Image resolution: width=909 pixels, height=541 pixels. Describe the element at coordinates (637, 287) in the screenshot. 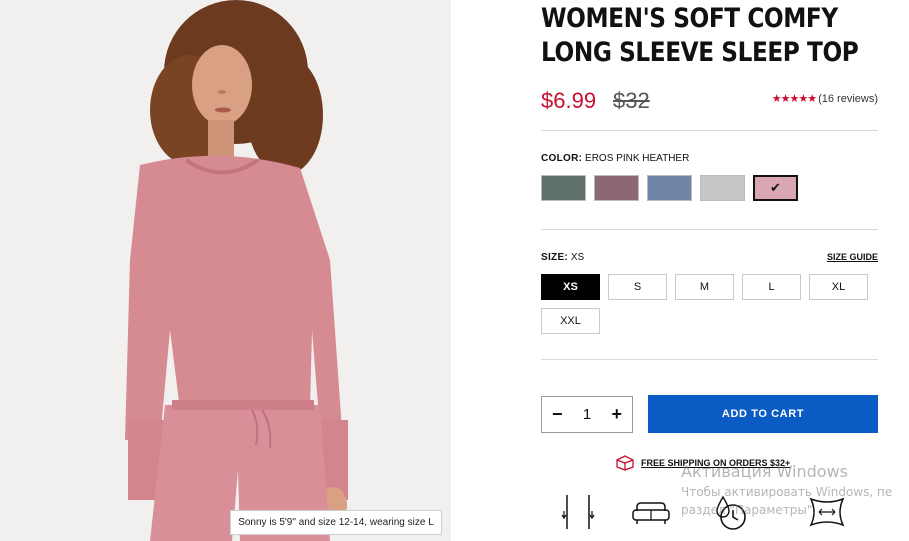

I see `size-option-s: S` at that location.